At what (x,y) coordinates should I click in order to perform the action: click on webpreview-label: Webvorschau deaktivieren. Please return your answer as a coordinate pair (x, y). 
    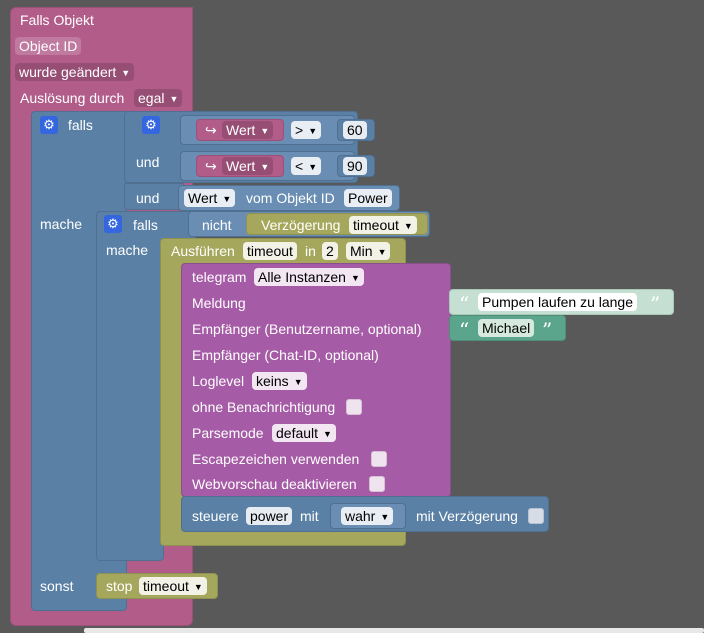
    Looking at the image, I should click on (274, 484).